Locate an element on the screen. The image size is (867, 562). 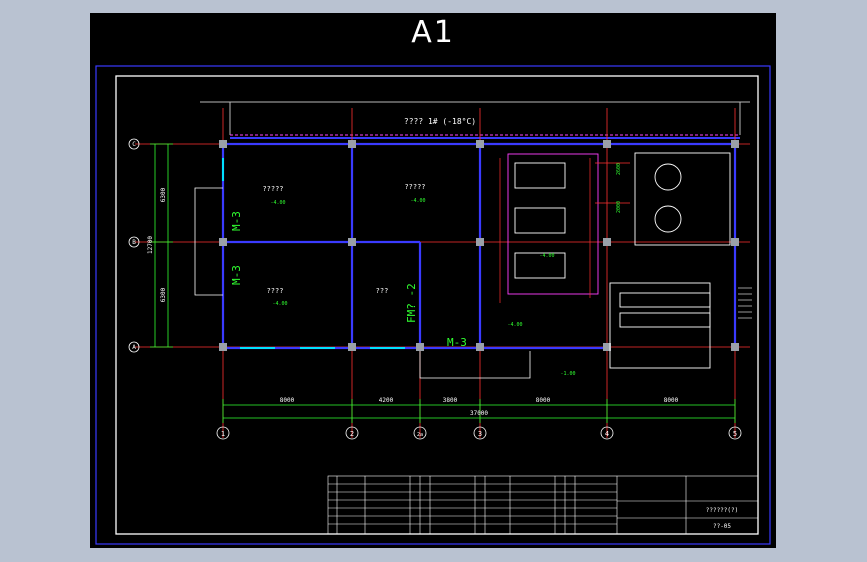
elevation-6: -1.00 is located at coordinates (567, 374).